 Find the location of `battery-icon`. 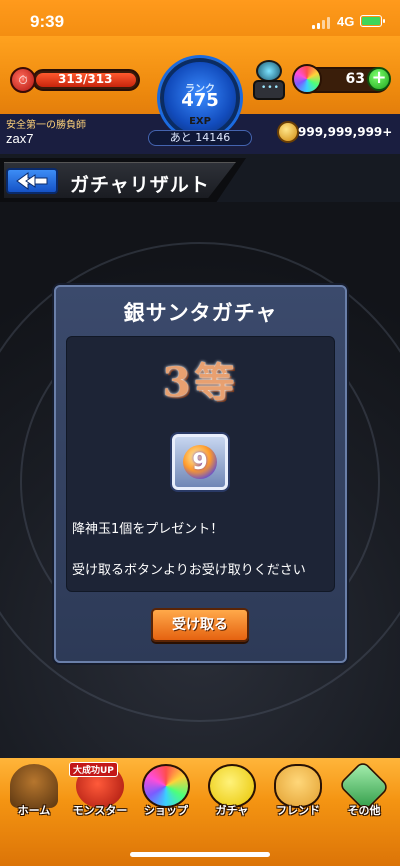

battery-icon is located at coordinates (372, 21).